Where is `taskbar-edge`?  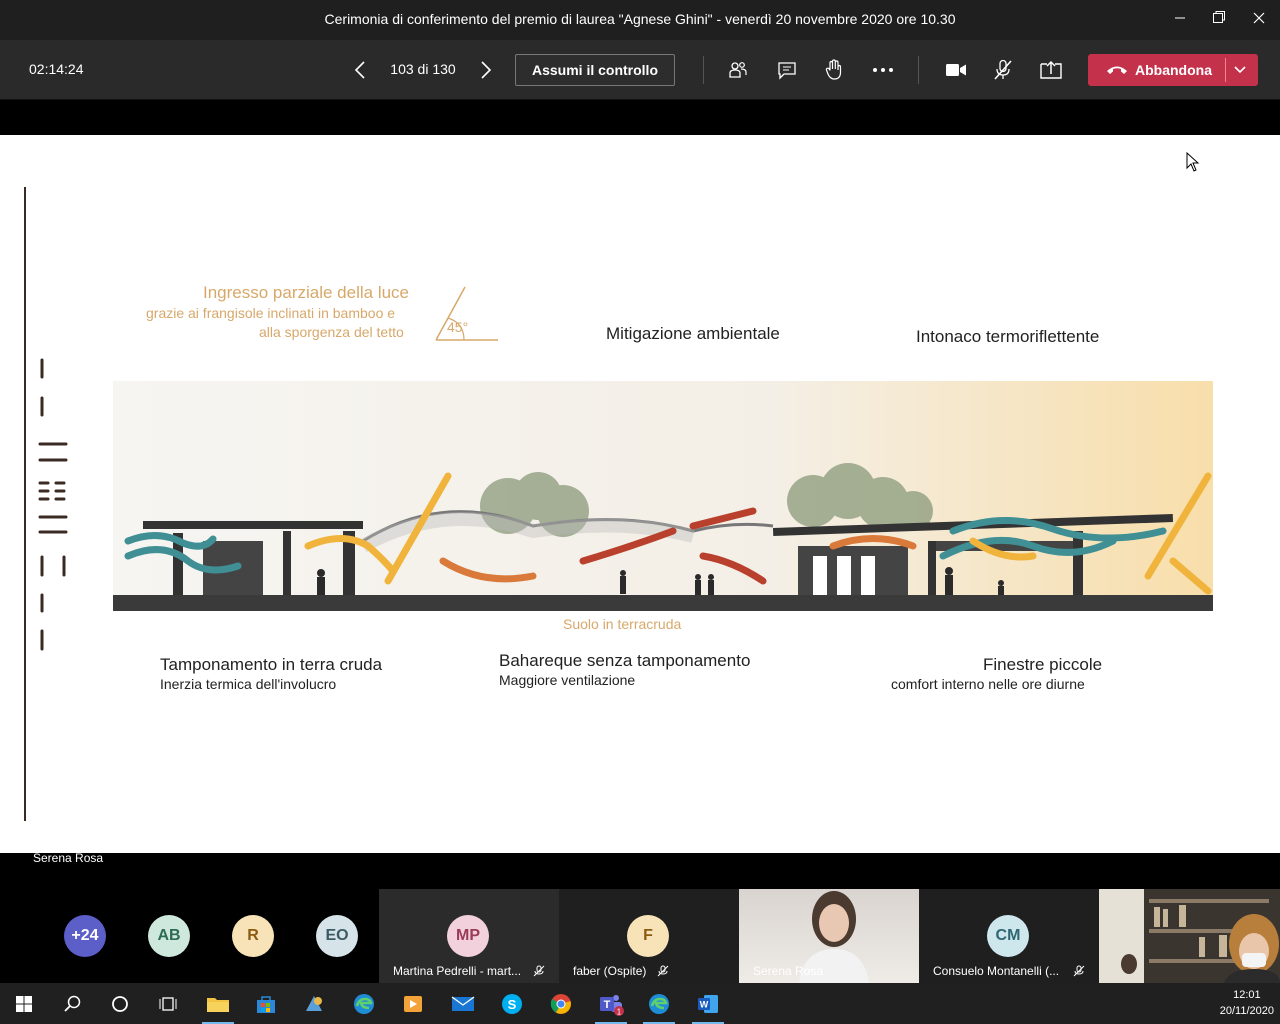 taskbar-edge is located at coordinates (364, 1003).